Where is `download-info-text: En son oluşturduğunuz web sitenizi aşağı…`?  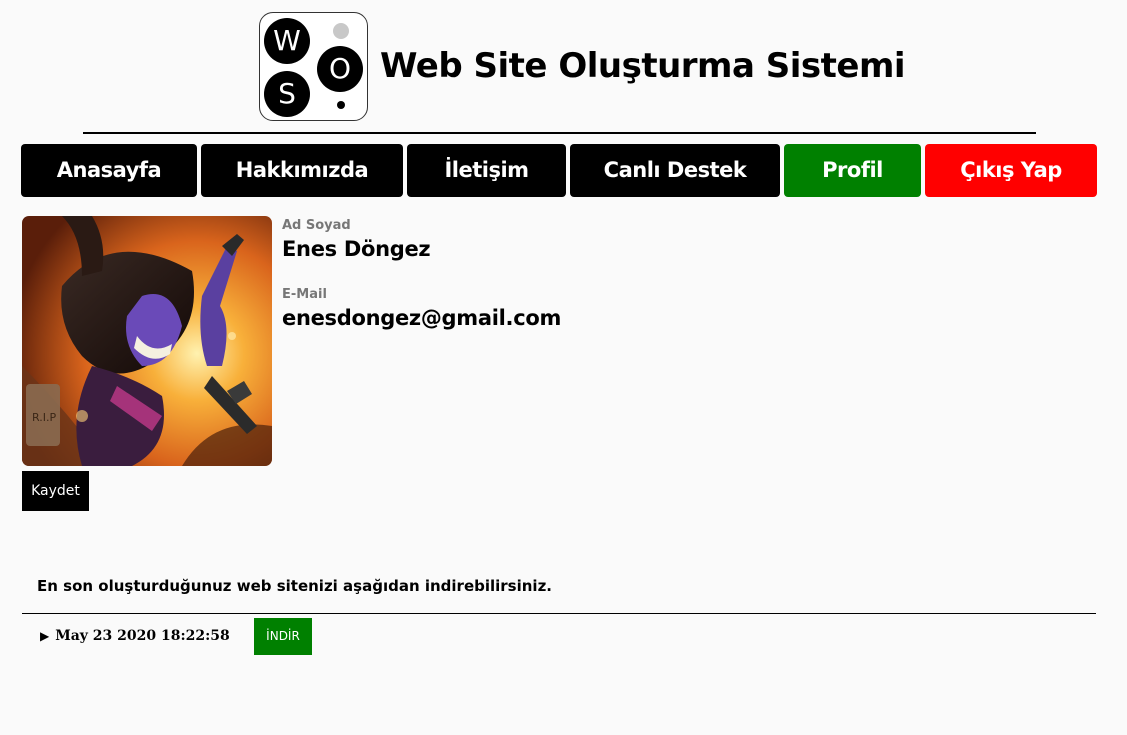 download-info-text: En son oluşturduğunuz web sitenizi aşağı… is located at coordinates (295, 586).